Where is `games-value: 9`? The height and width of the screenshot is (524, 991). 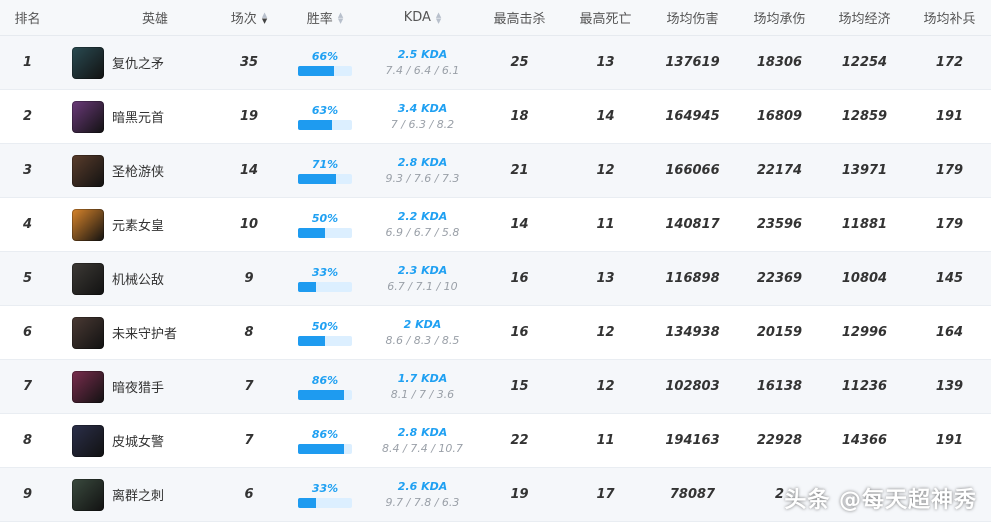
games-value: 9 is located at coordinates (249, 278).